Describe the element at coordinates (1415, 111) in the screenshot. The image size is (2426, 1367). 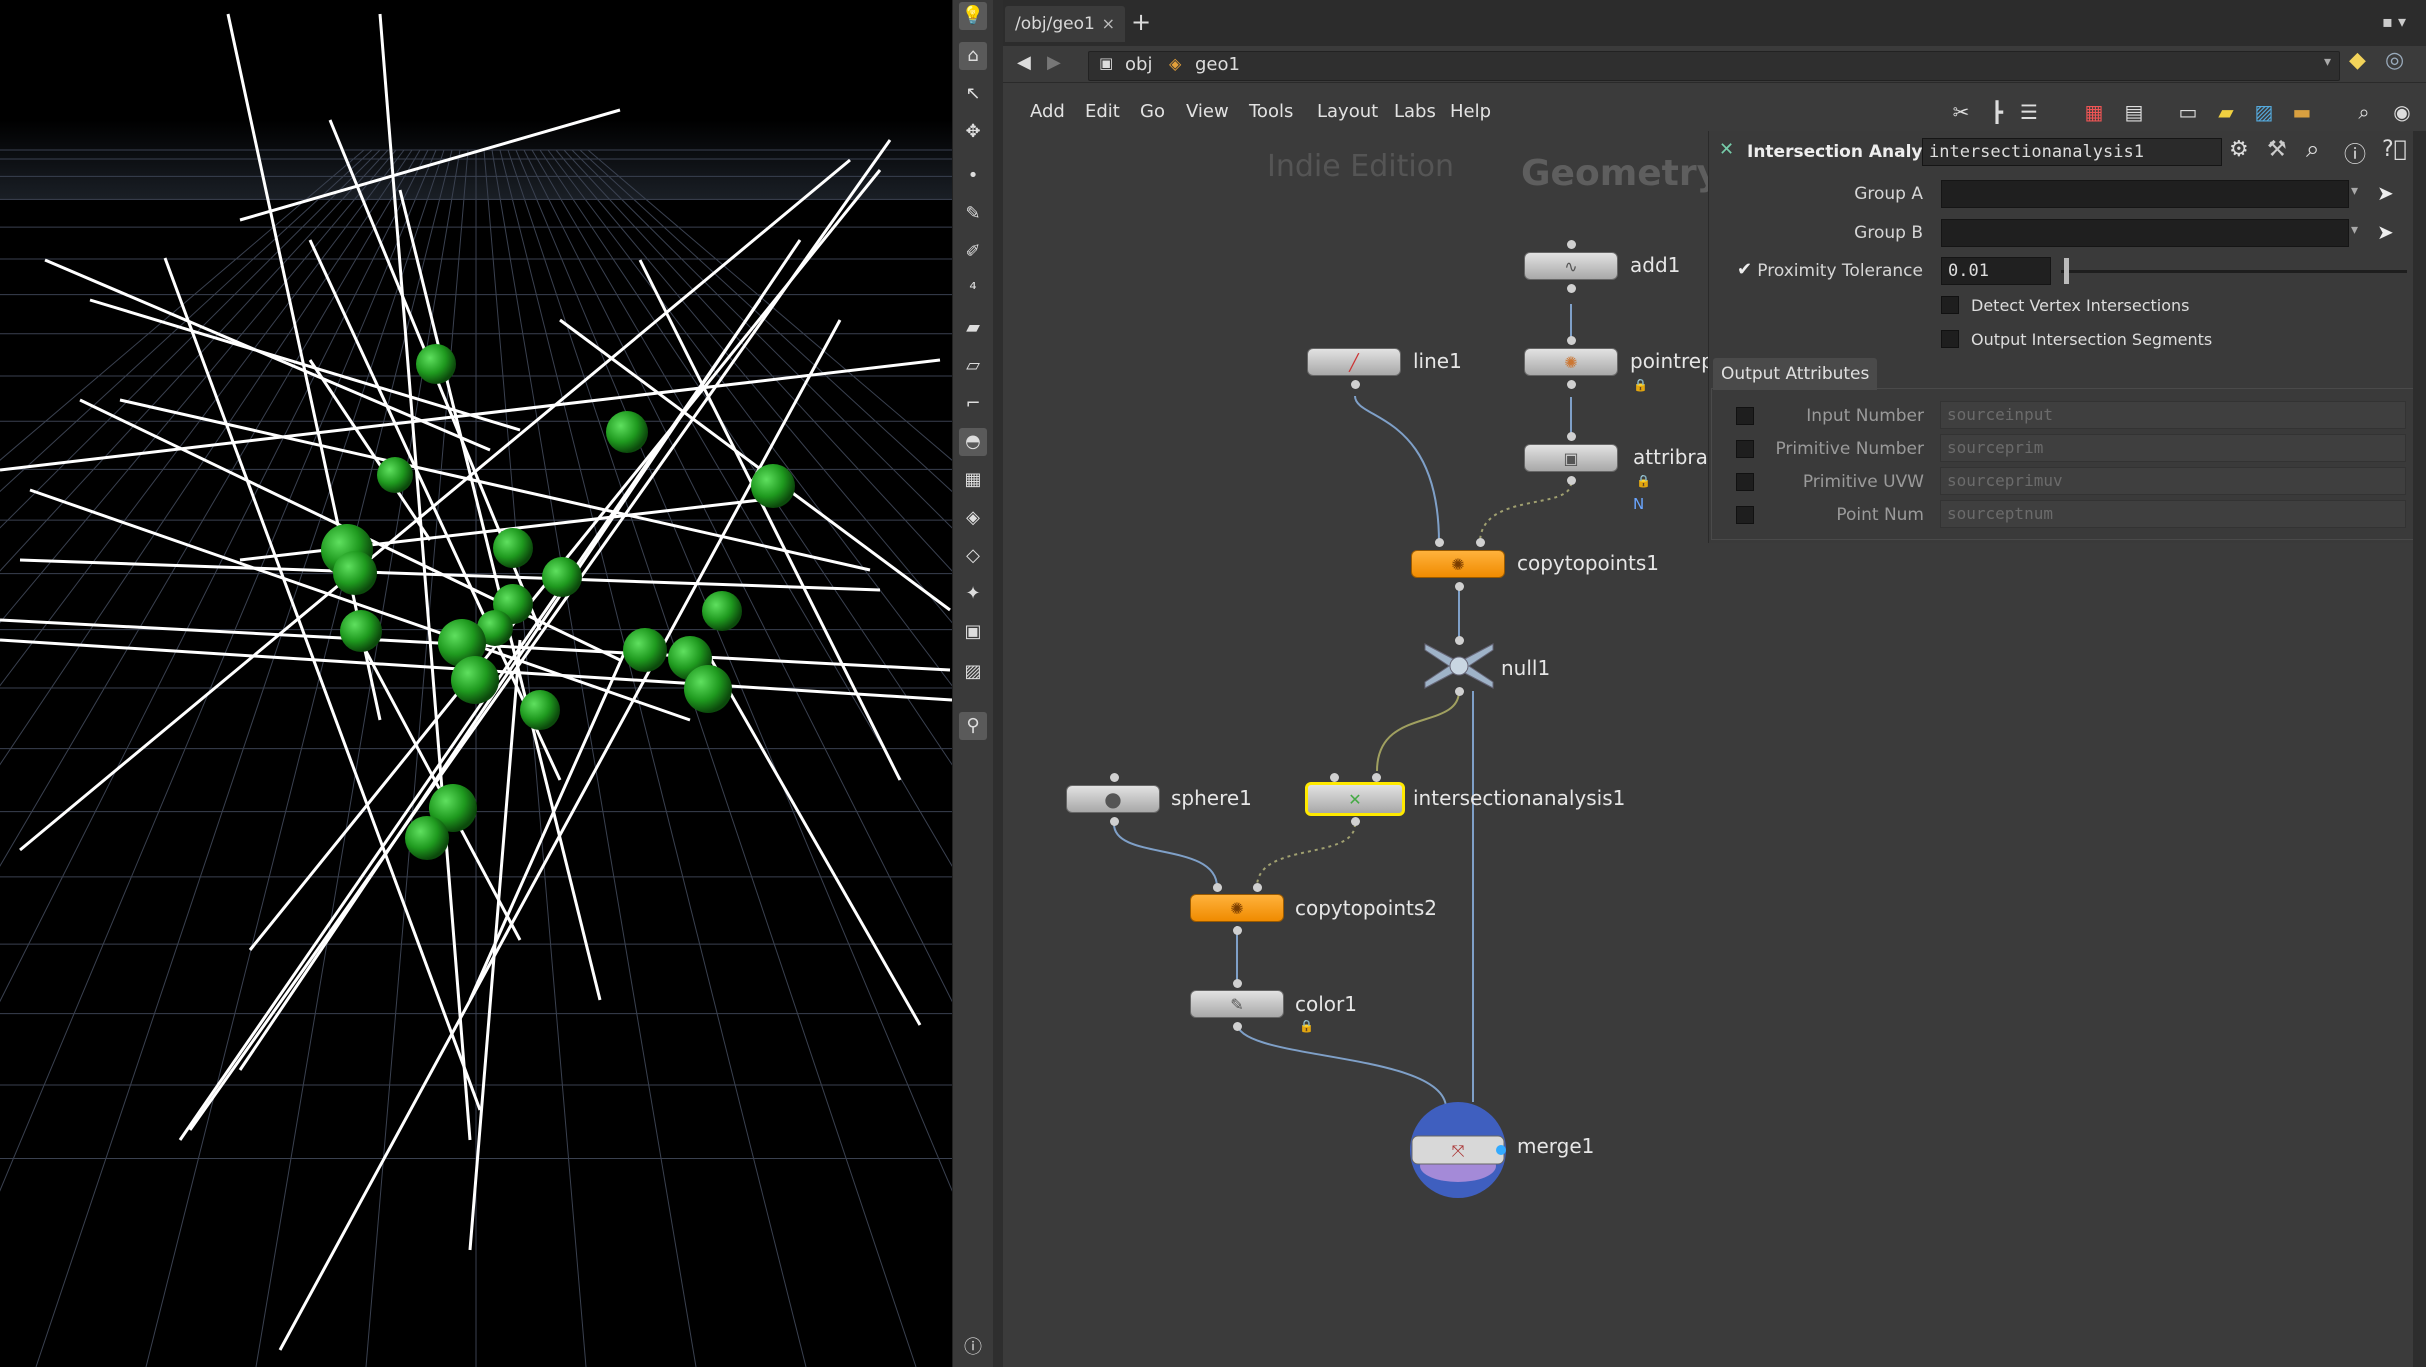
I see `menu-labs: Labs` at that location.